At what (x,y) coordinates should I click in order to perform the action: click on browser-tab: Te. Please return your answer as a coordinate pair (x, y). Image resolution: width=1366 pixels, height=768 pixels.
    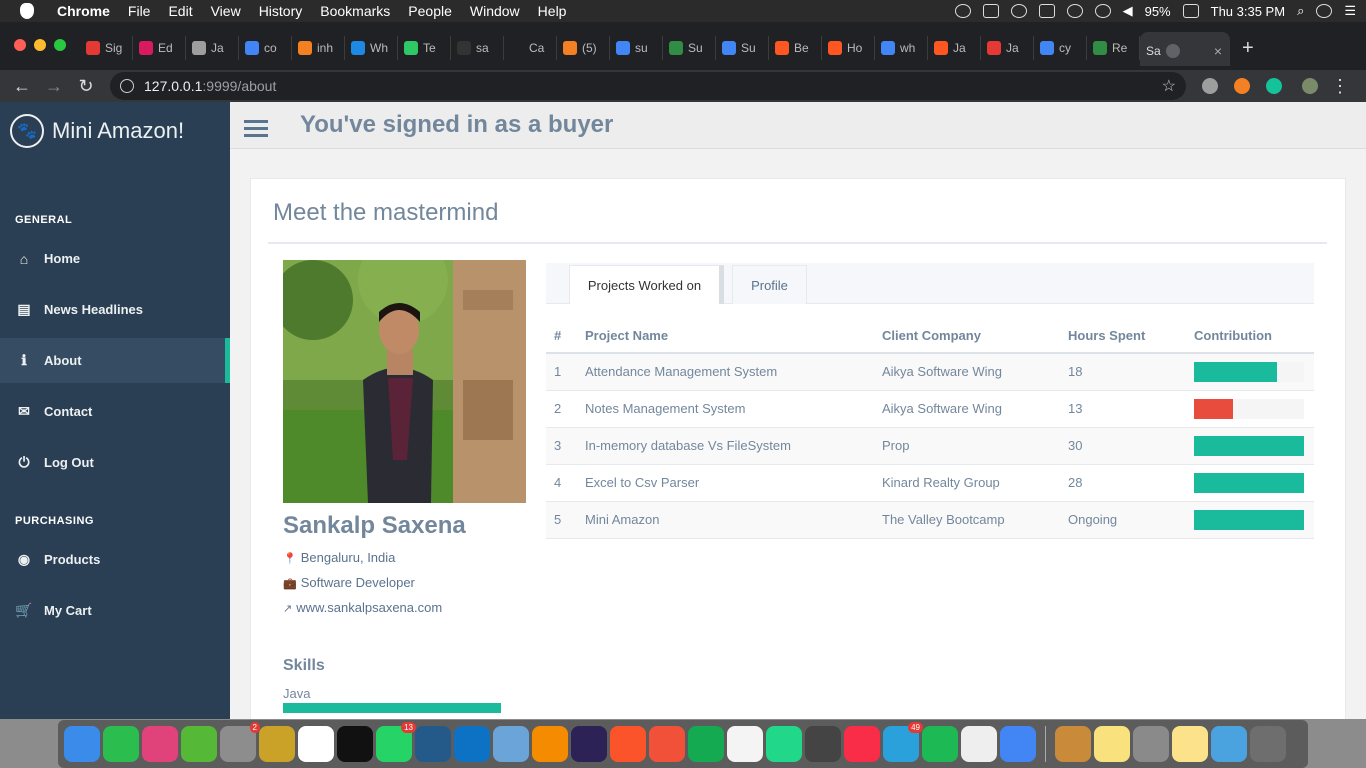
    Looking at the image, I should click on (424, 48).